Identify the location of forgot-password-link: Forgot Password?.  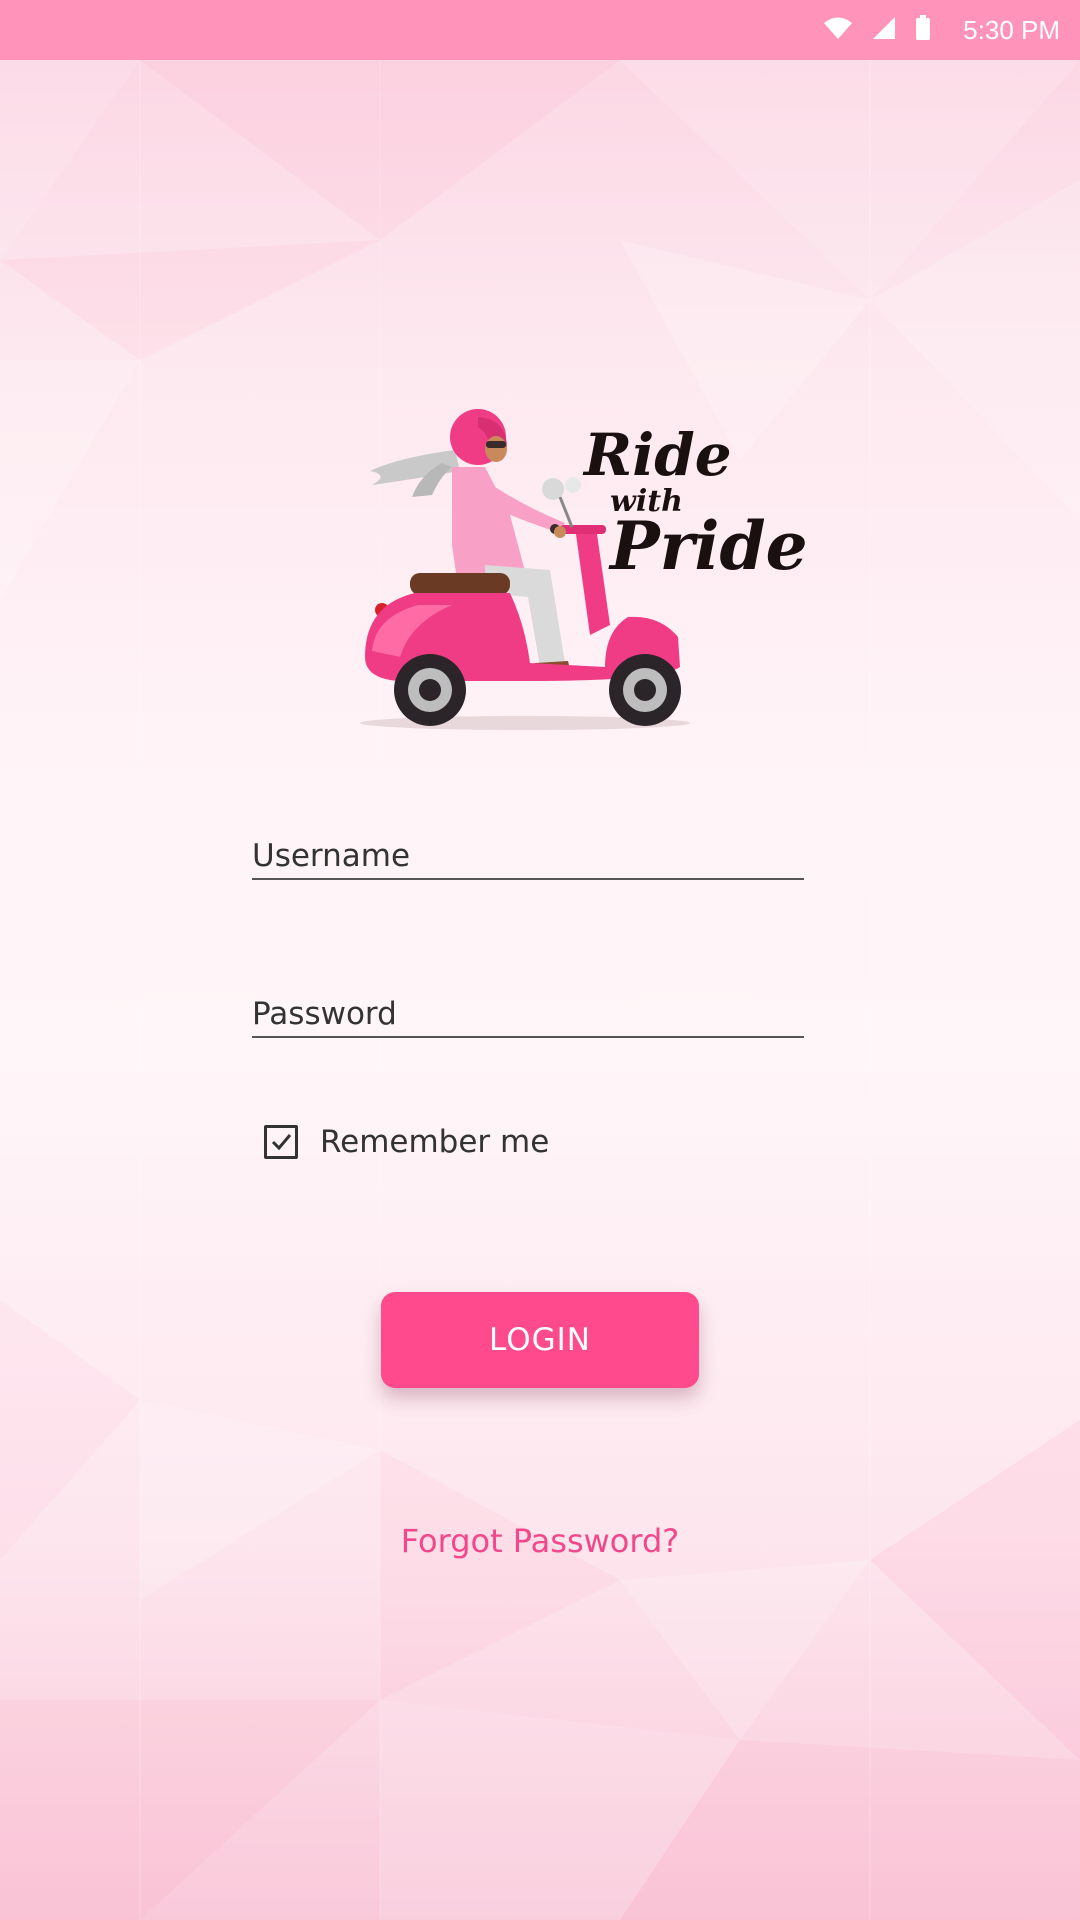
(540, 1541).